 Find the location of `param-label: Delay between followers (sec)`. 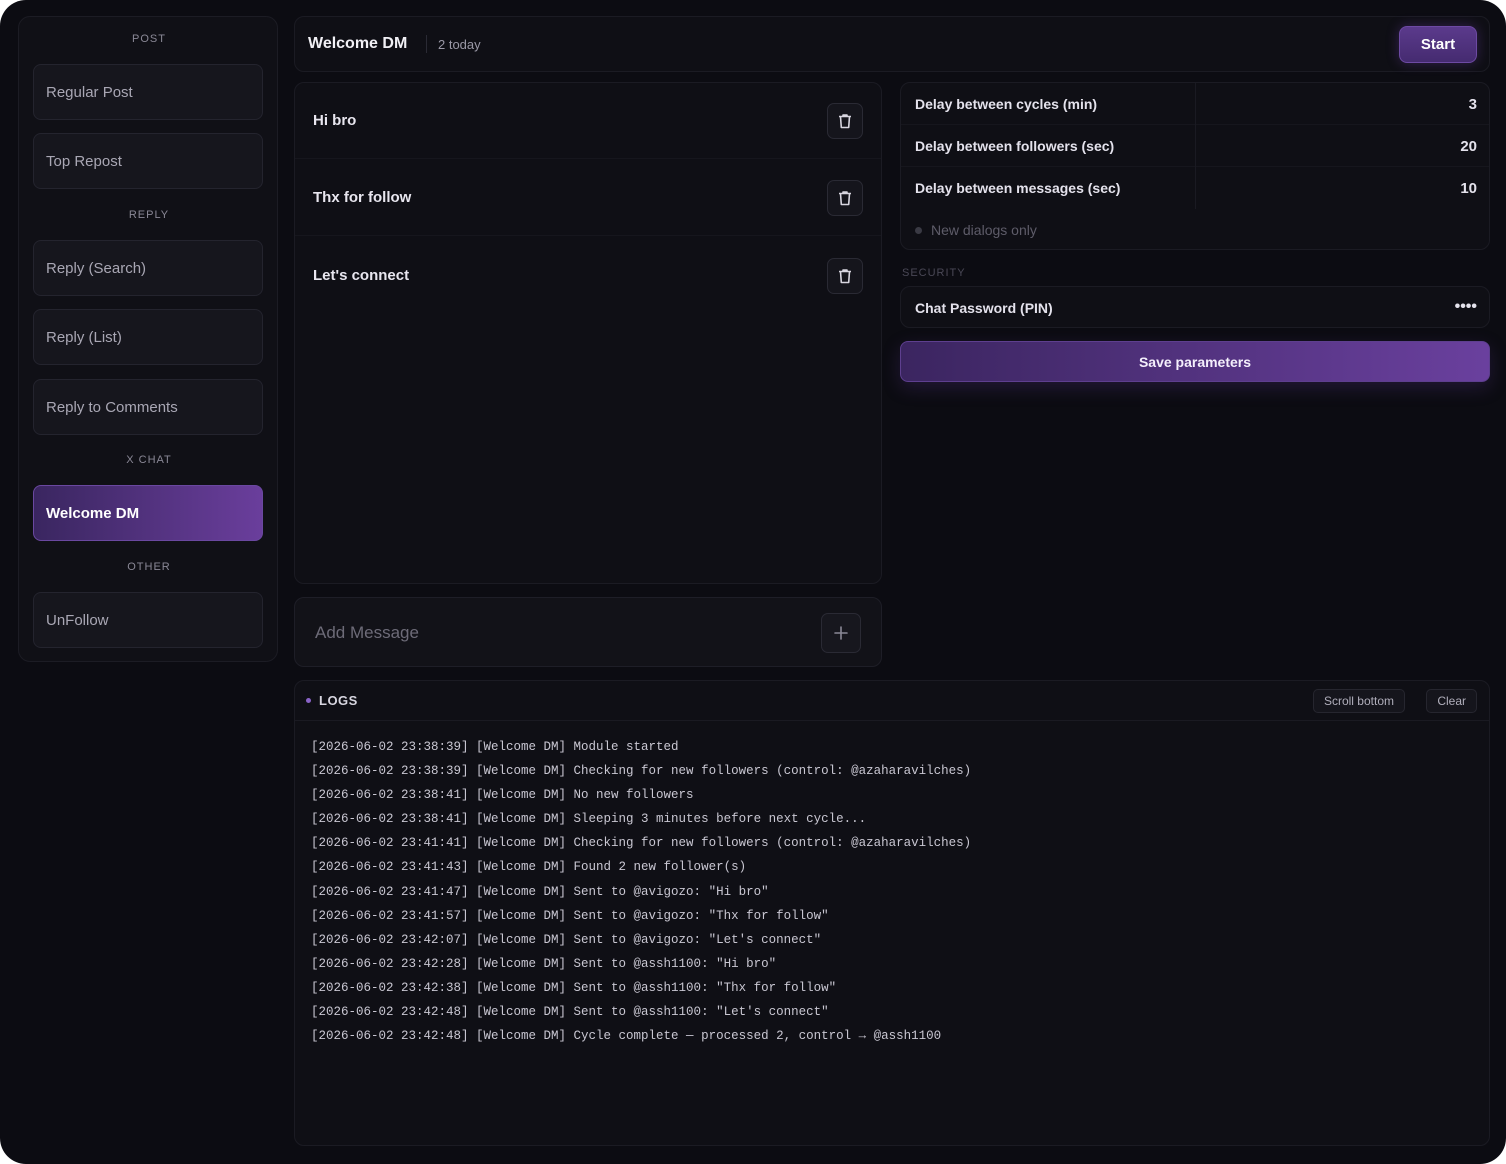

param-label: Delay between followers (sec) is located at coordinates (1015, 146).